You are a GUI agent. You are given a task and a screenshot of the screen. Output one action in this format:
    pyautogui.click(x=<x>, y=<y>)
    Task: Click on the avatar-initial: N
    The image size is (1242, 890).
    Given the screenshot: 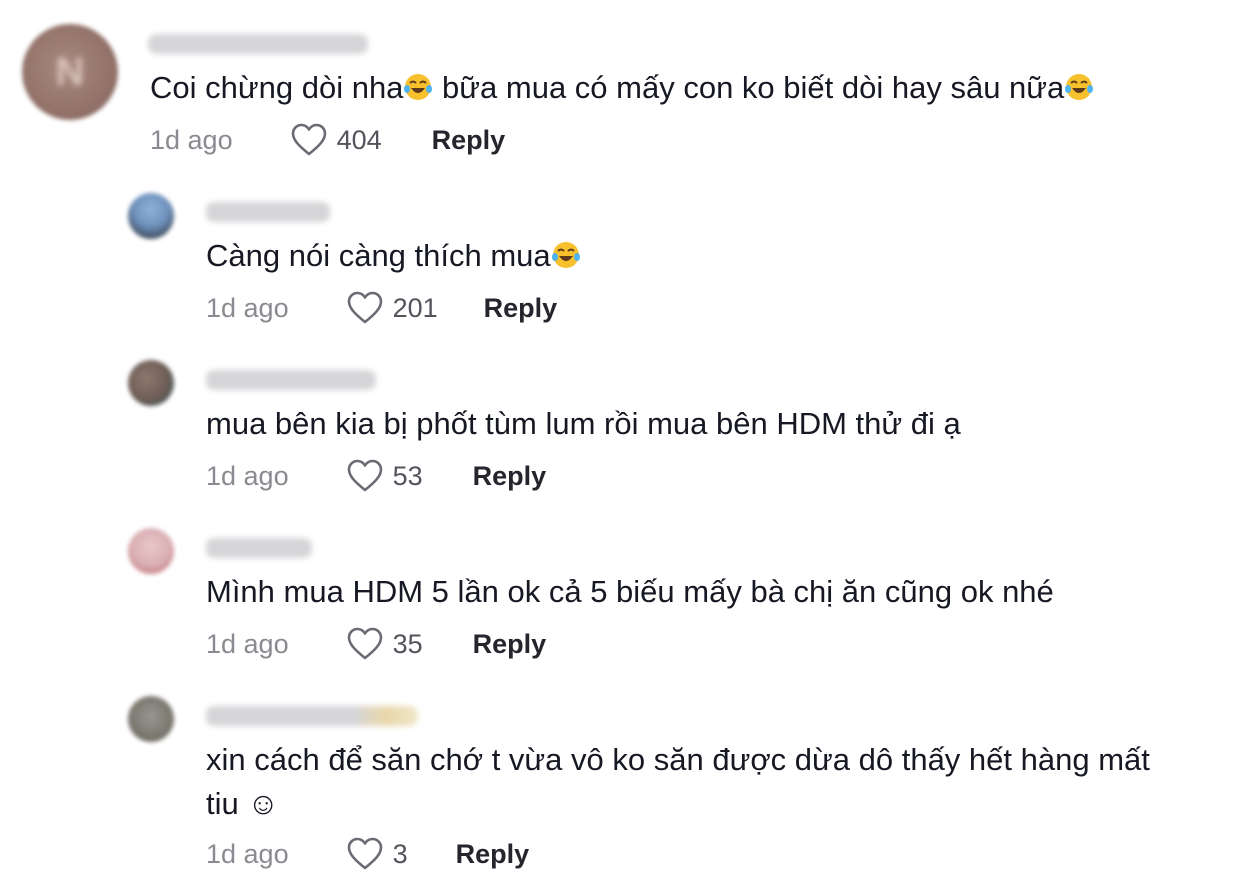 What is the action you would take?
    pyautogui.click(x=70, y=72)
    